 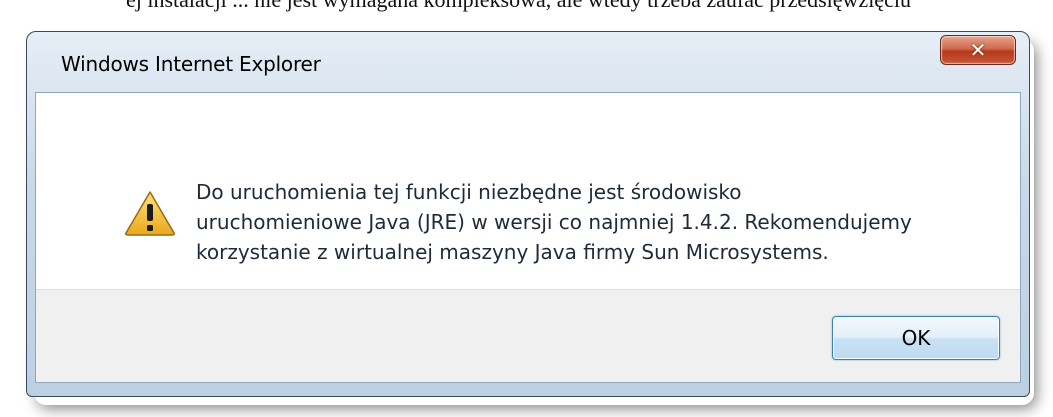 I want to click on close-icon: ✕, so click(x=978, y=50).